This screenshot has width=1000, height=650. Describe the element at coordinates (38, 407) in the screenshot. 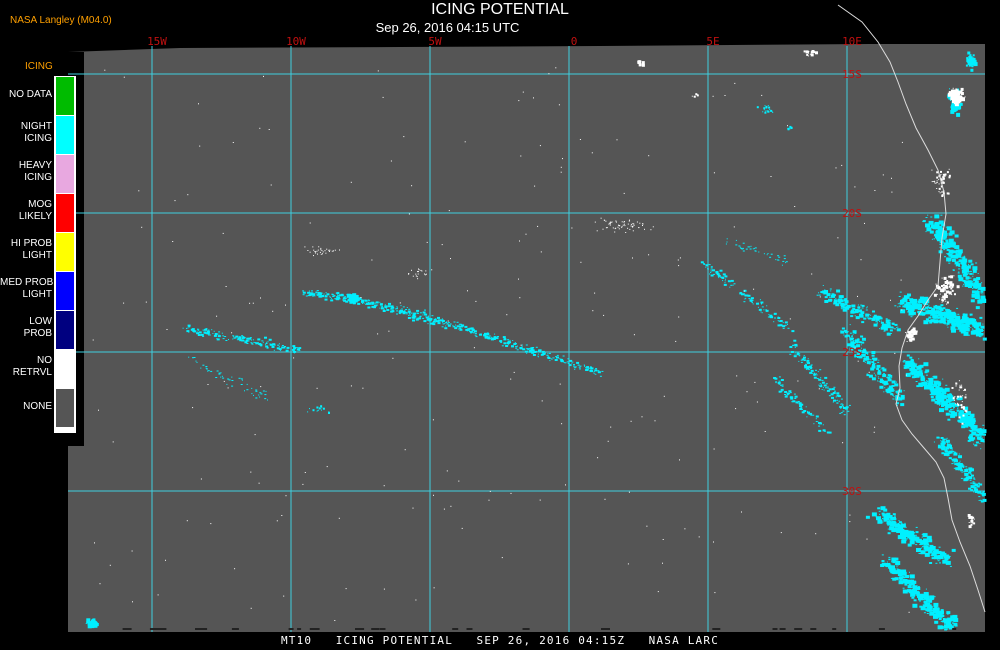

I see `legend-item: NONE` at that location.